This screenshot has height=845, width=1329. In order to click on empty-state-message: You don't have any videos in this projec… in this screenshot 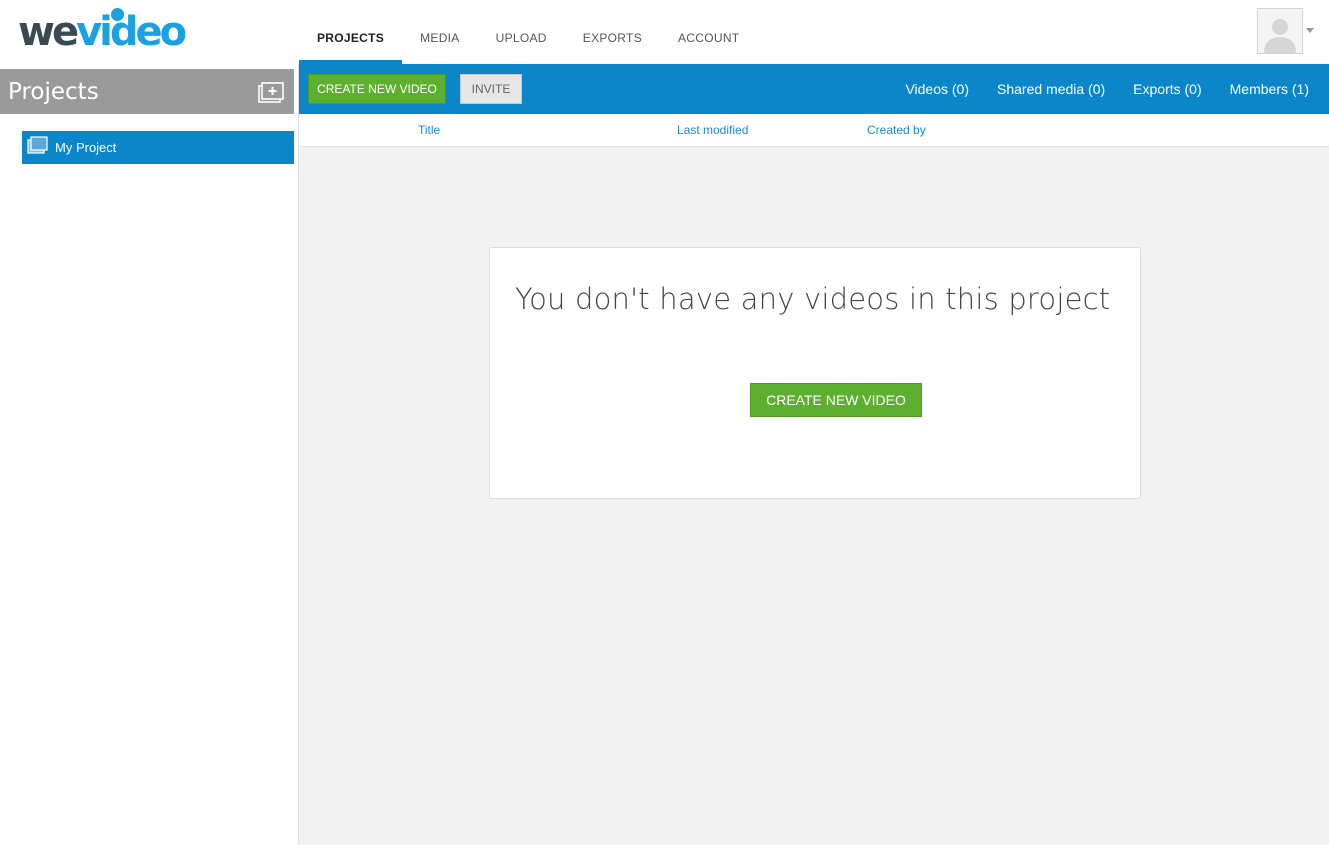, I will do `click(813, 299)`.